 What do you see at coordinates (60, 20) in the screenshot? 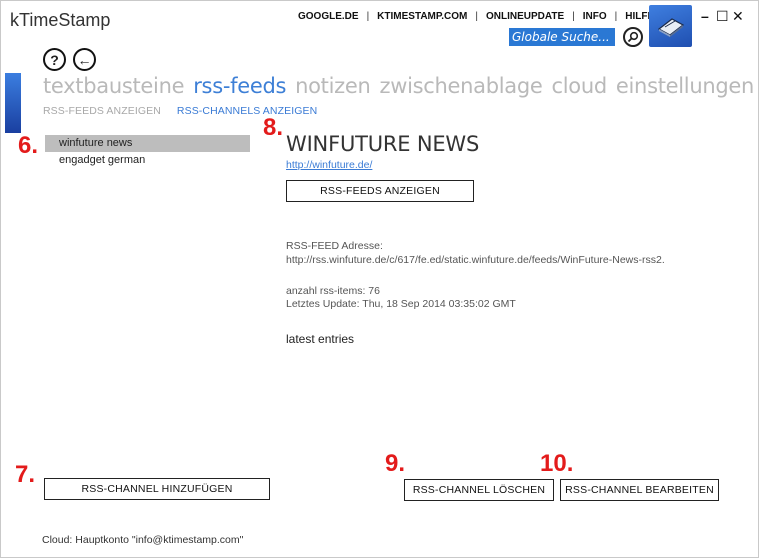
I see `app-title: kTimeStamp` at bounding box center [60, 20].